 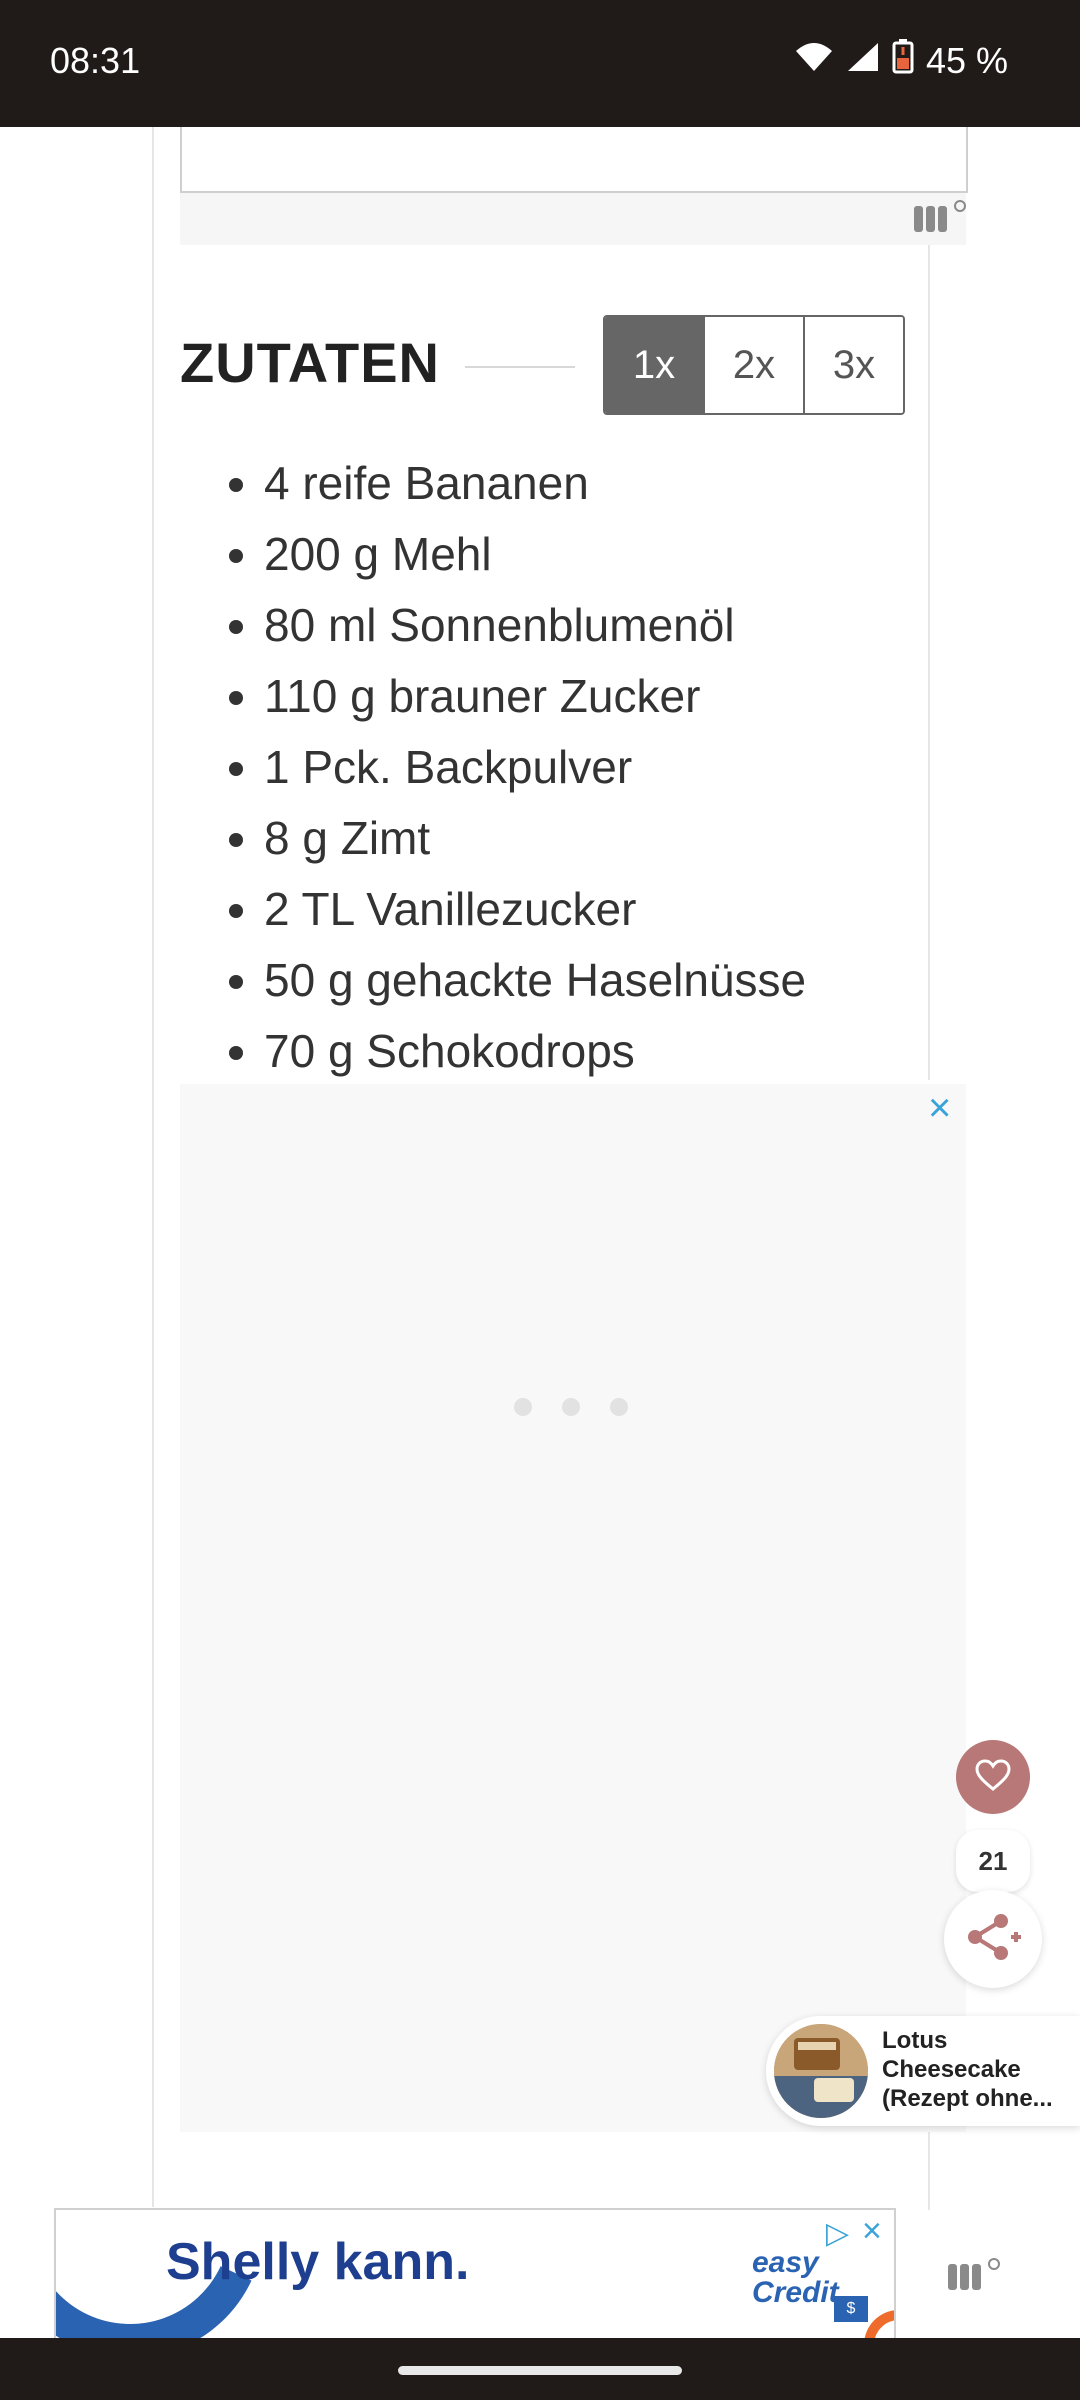 I want to click on ingredient-item: 110 g brauner Zucker, so click(x=535, y=696).